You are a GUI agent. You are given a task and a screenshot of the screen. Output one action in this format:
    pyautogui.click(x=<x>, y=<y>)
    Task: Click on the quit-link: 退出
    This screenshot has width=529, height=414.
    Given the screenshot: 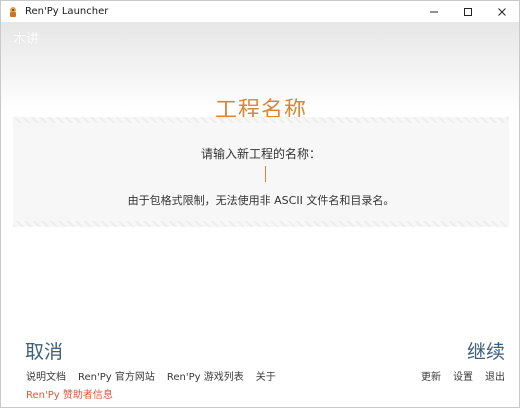 What is the action you would take?
    pyautogui.click(x=495, y=375)
    